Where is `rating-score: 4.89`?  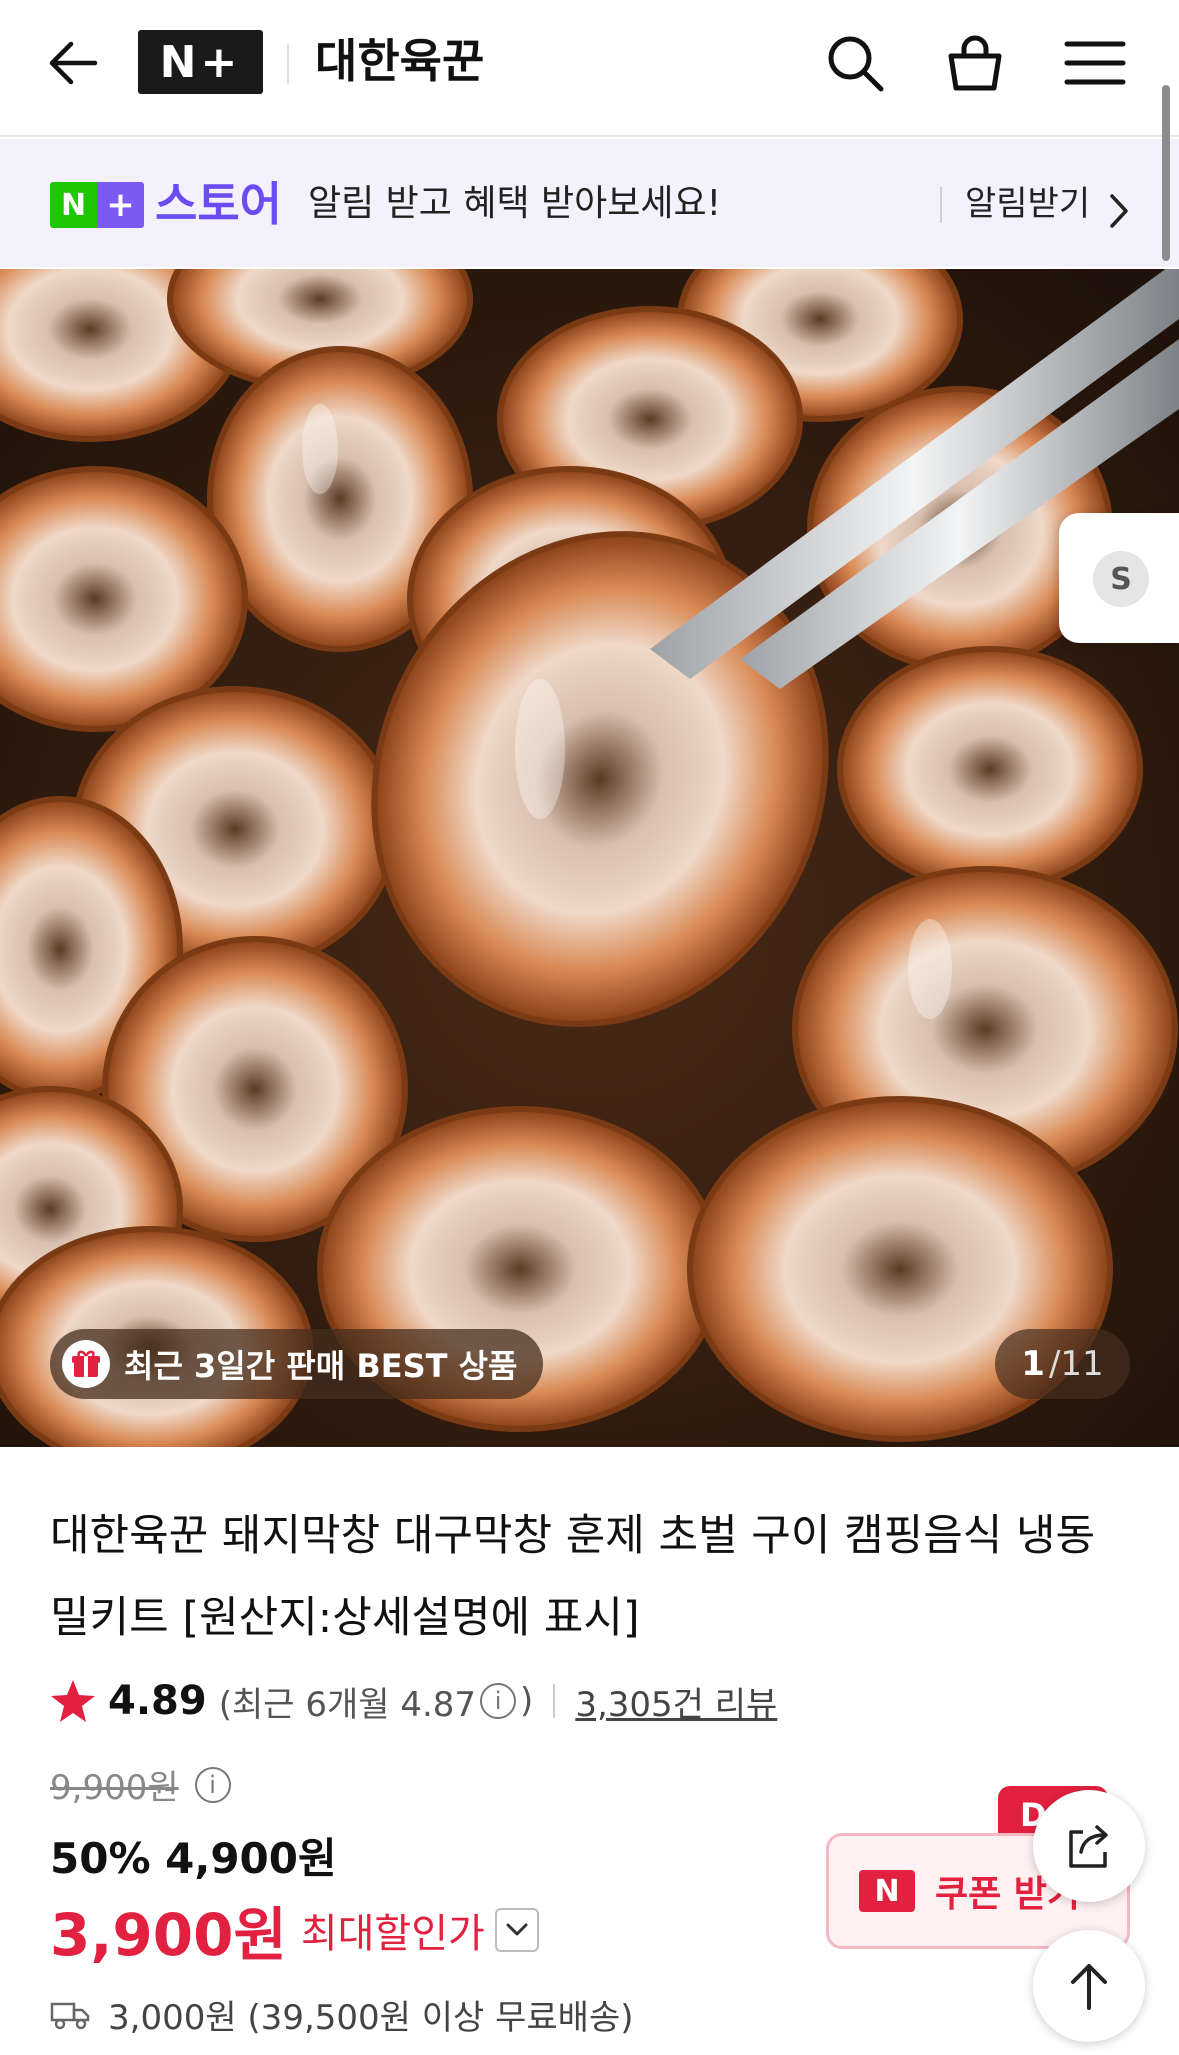
rating-score: 4.89 is located at coordinates (157, 1701).